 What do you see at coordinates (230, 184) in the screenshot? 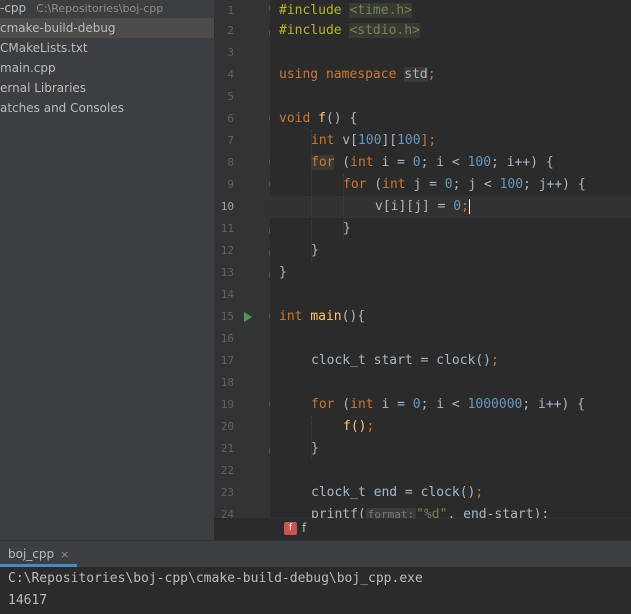
I see `line-number: 9` at bounding box center [230, 184].